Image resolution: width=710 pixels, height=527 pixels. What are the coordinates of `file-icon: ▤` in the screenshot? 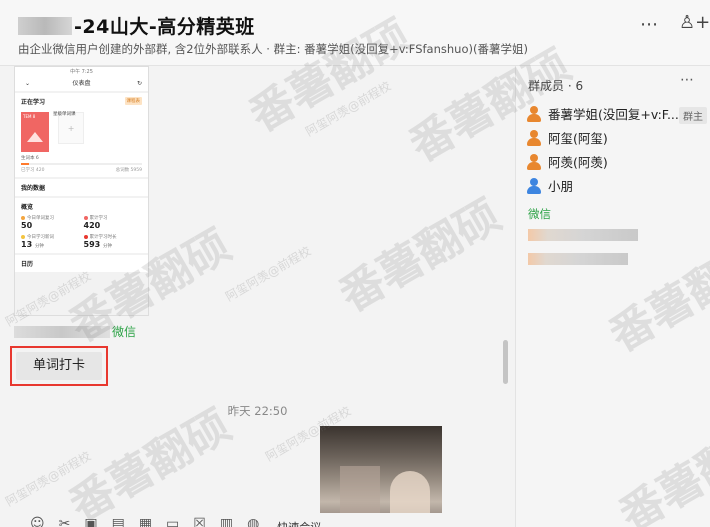 It's located at (118, 522).